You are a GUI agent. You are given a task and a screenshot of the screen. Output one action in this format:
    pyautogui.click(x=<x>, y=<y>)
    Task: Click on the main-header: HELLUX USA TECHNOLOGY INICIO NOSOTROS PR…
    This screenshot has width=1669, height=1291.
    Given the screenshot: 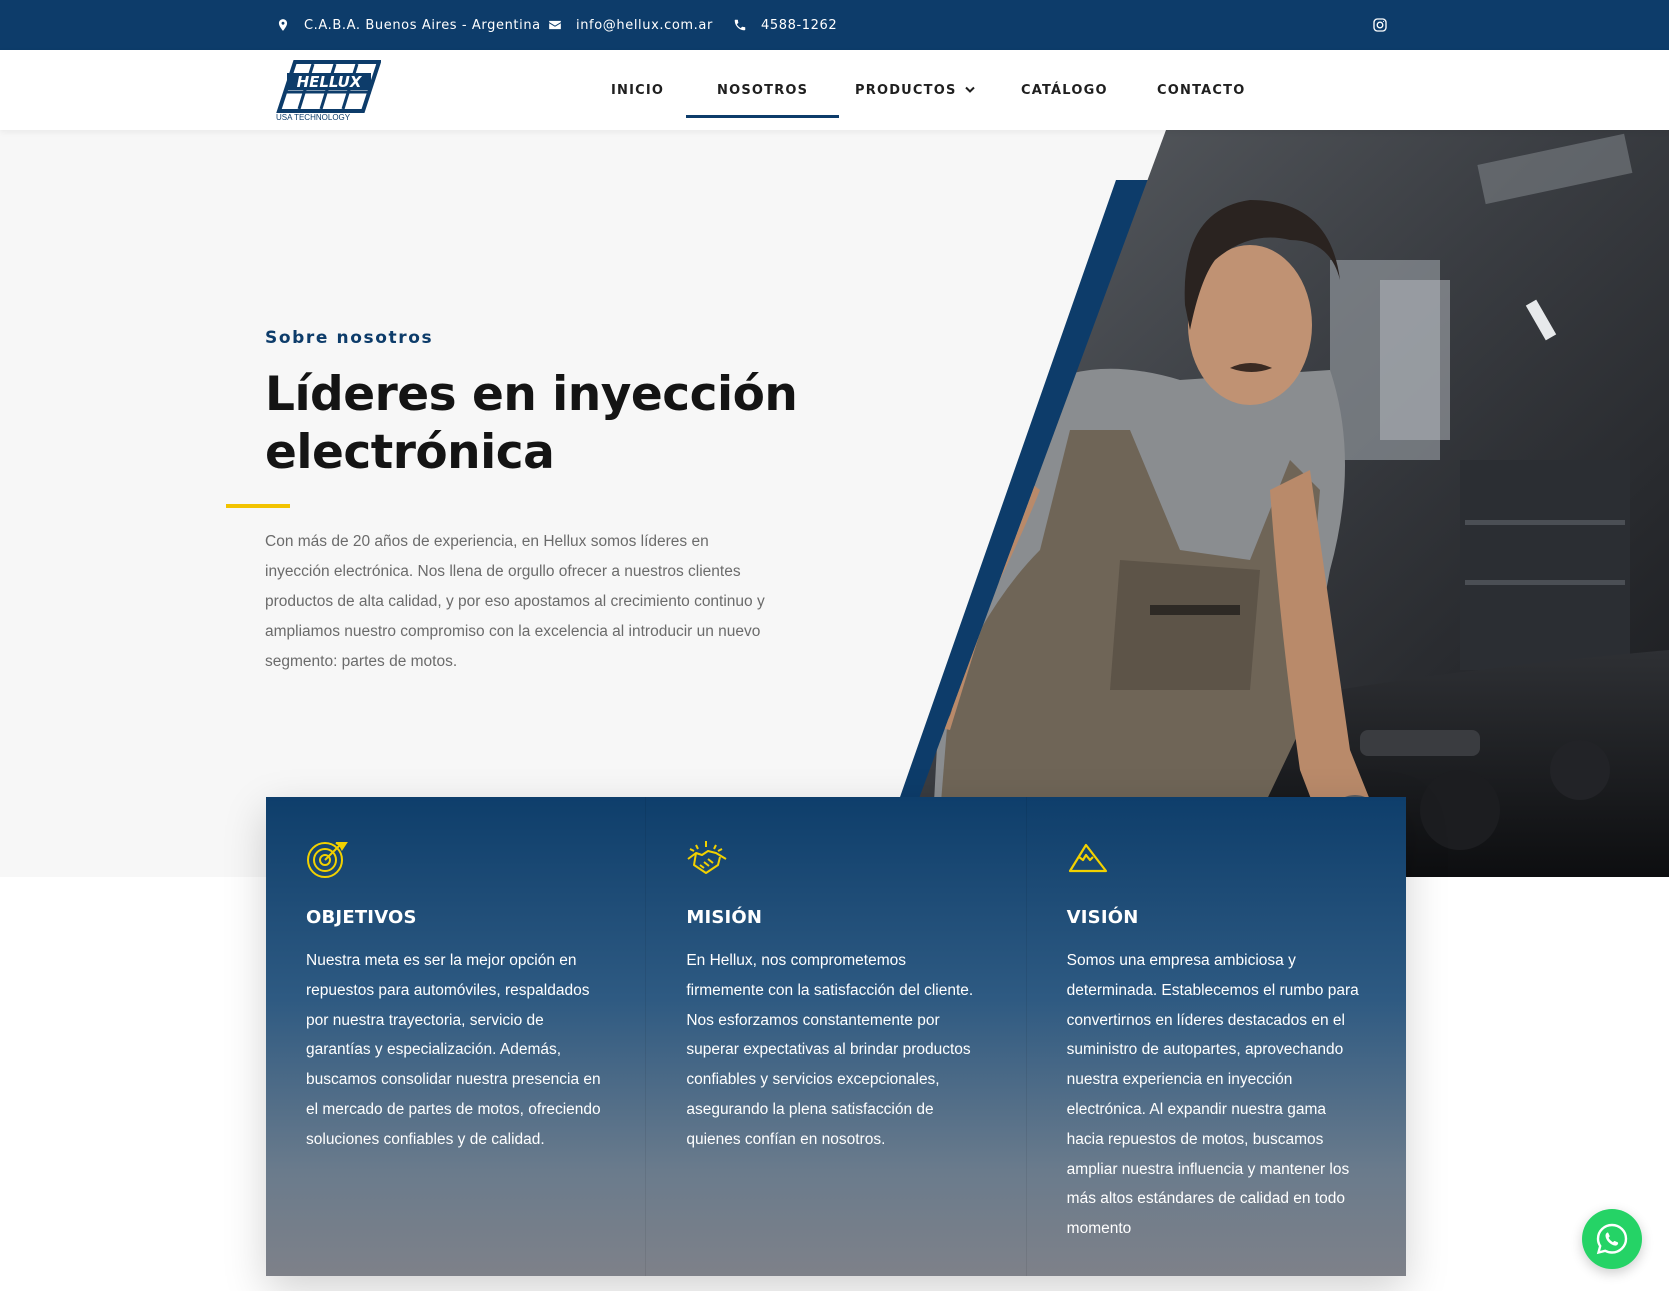 What is the action you would take?
    pyautogui.click(x=834, y=90)
    